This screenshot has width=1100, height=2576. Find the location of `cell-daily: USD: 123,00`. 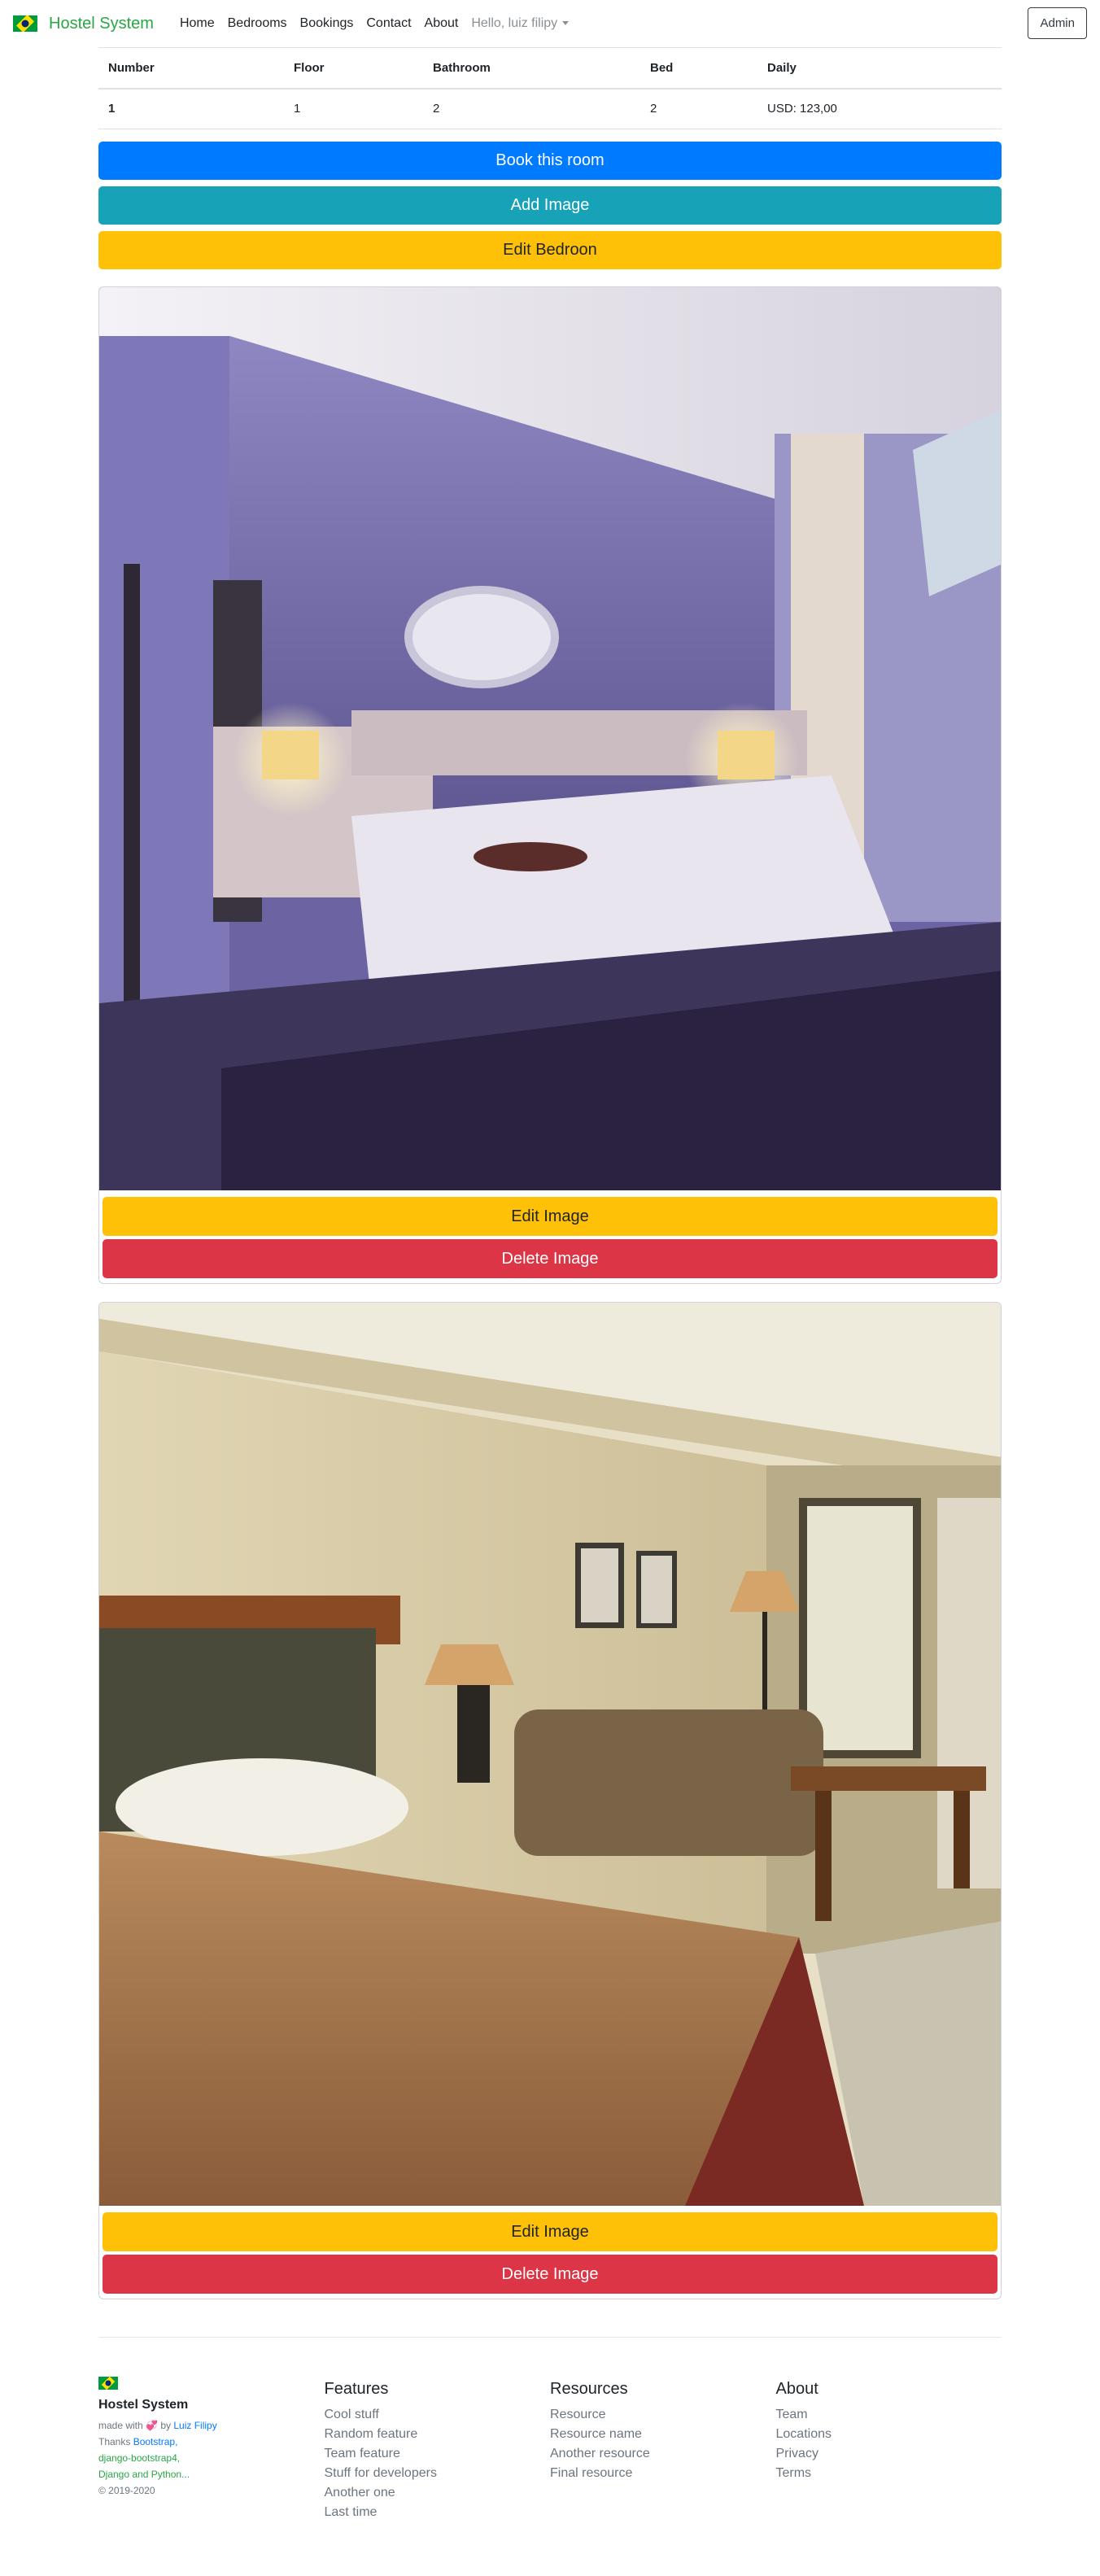

cell-daily: USD: 123,00 is located at coordinates (880, 108).